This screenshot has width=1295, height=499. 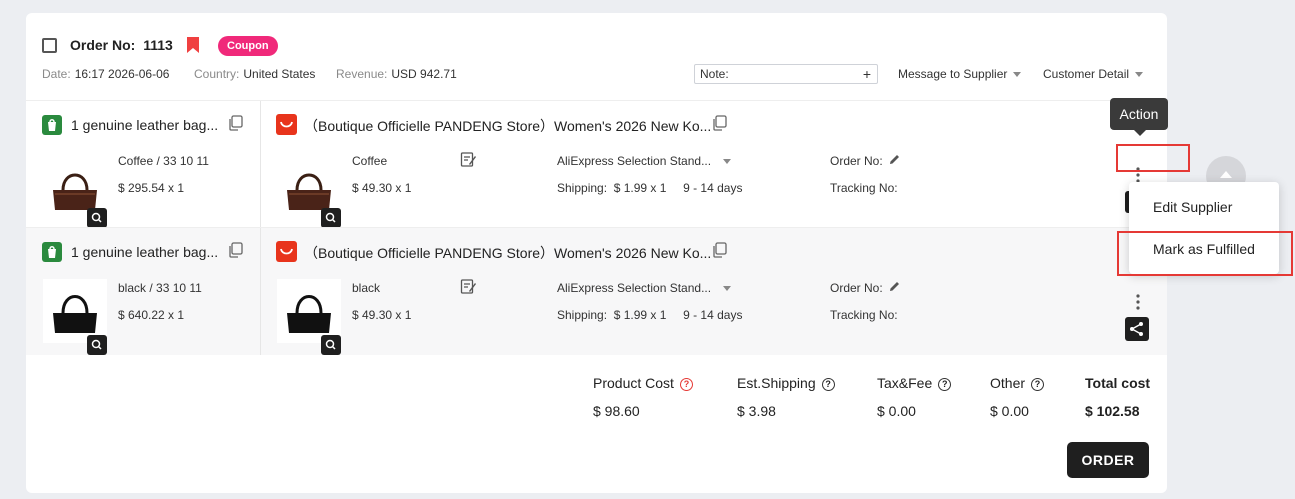 What do you see at coordinates (1093, 74) in the screenshot?
I see `customer-detail-dropdown: Customer Detail` at bounding box center [1093, 74].